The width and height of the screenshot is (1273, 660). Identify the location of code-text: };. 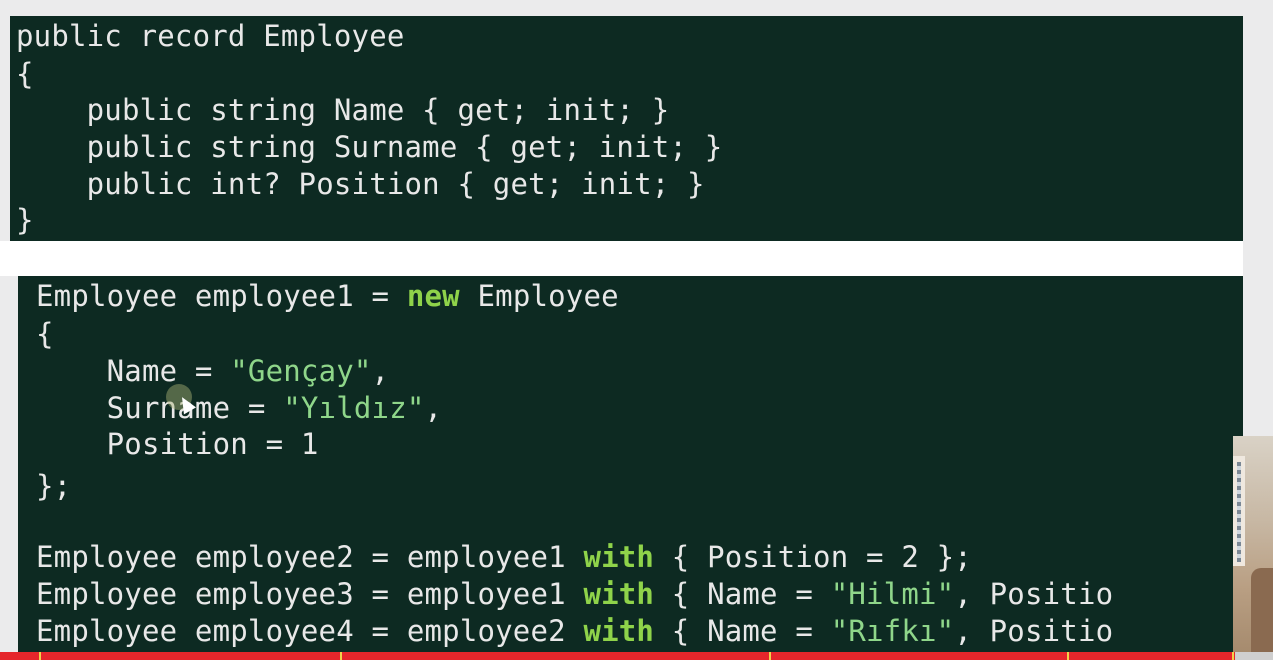
(54, 486).